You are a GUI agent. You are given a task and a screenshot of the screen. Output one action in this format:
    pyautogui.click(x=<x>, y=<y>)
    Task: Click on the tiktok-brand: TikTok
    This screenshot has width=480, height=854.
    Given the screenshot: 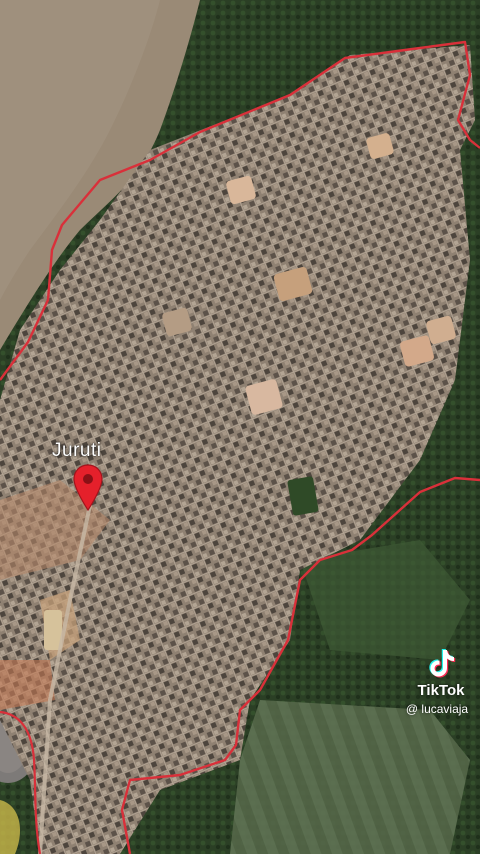 What is the action you would take?
    pyautogui.click(x=441, y=690)
    